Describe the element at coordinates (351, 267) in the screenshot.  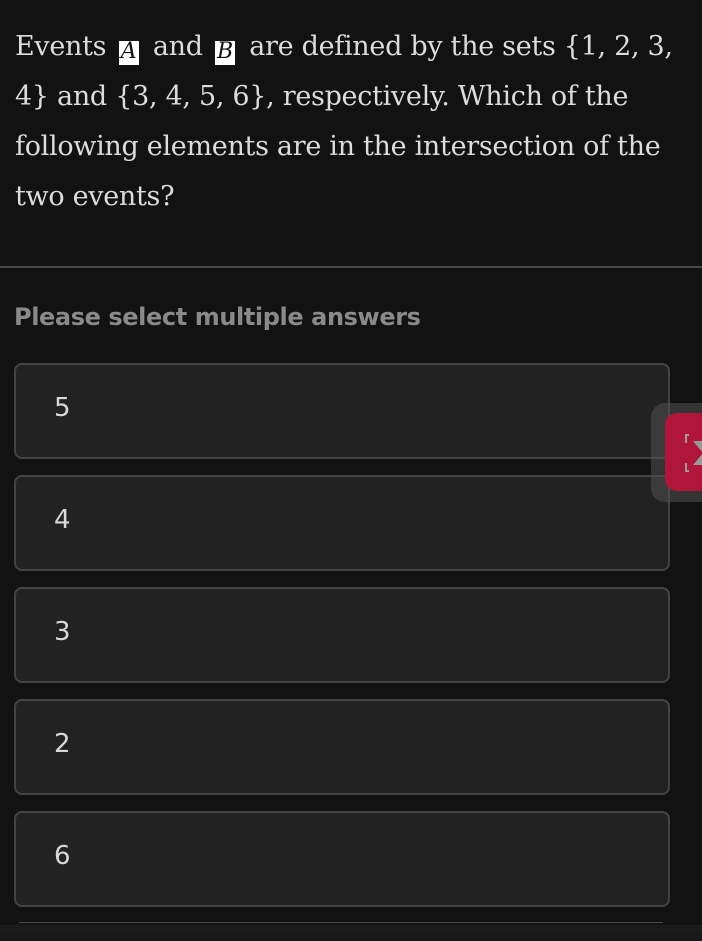
I see `divider` at that location.